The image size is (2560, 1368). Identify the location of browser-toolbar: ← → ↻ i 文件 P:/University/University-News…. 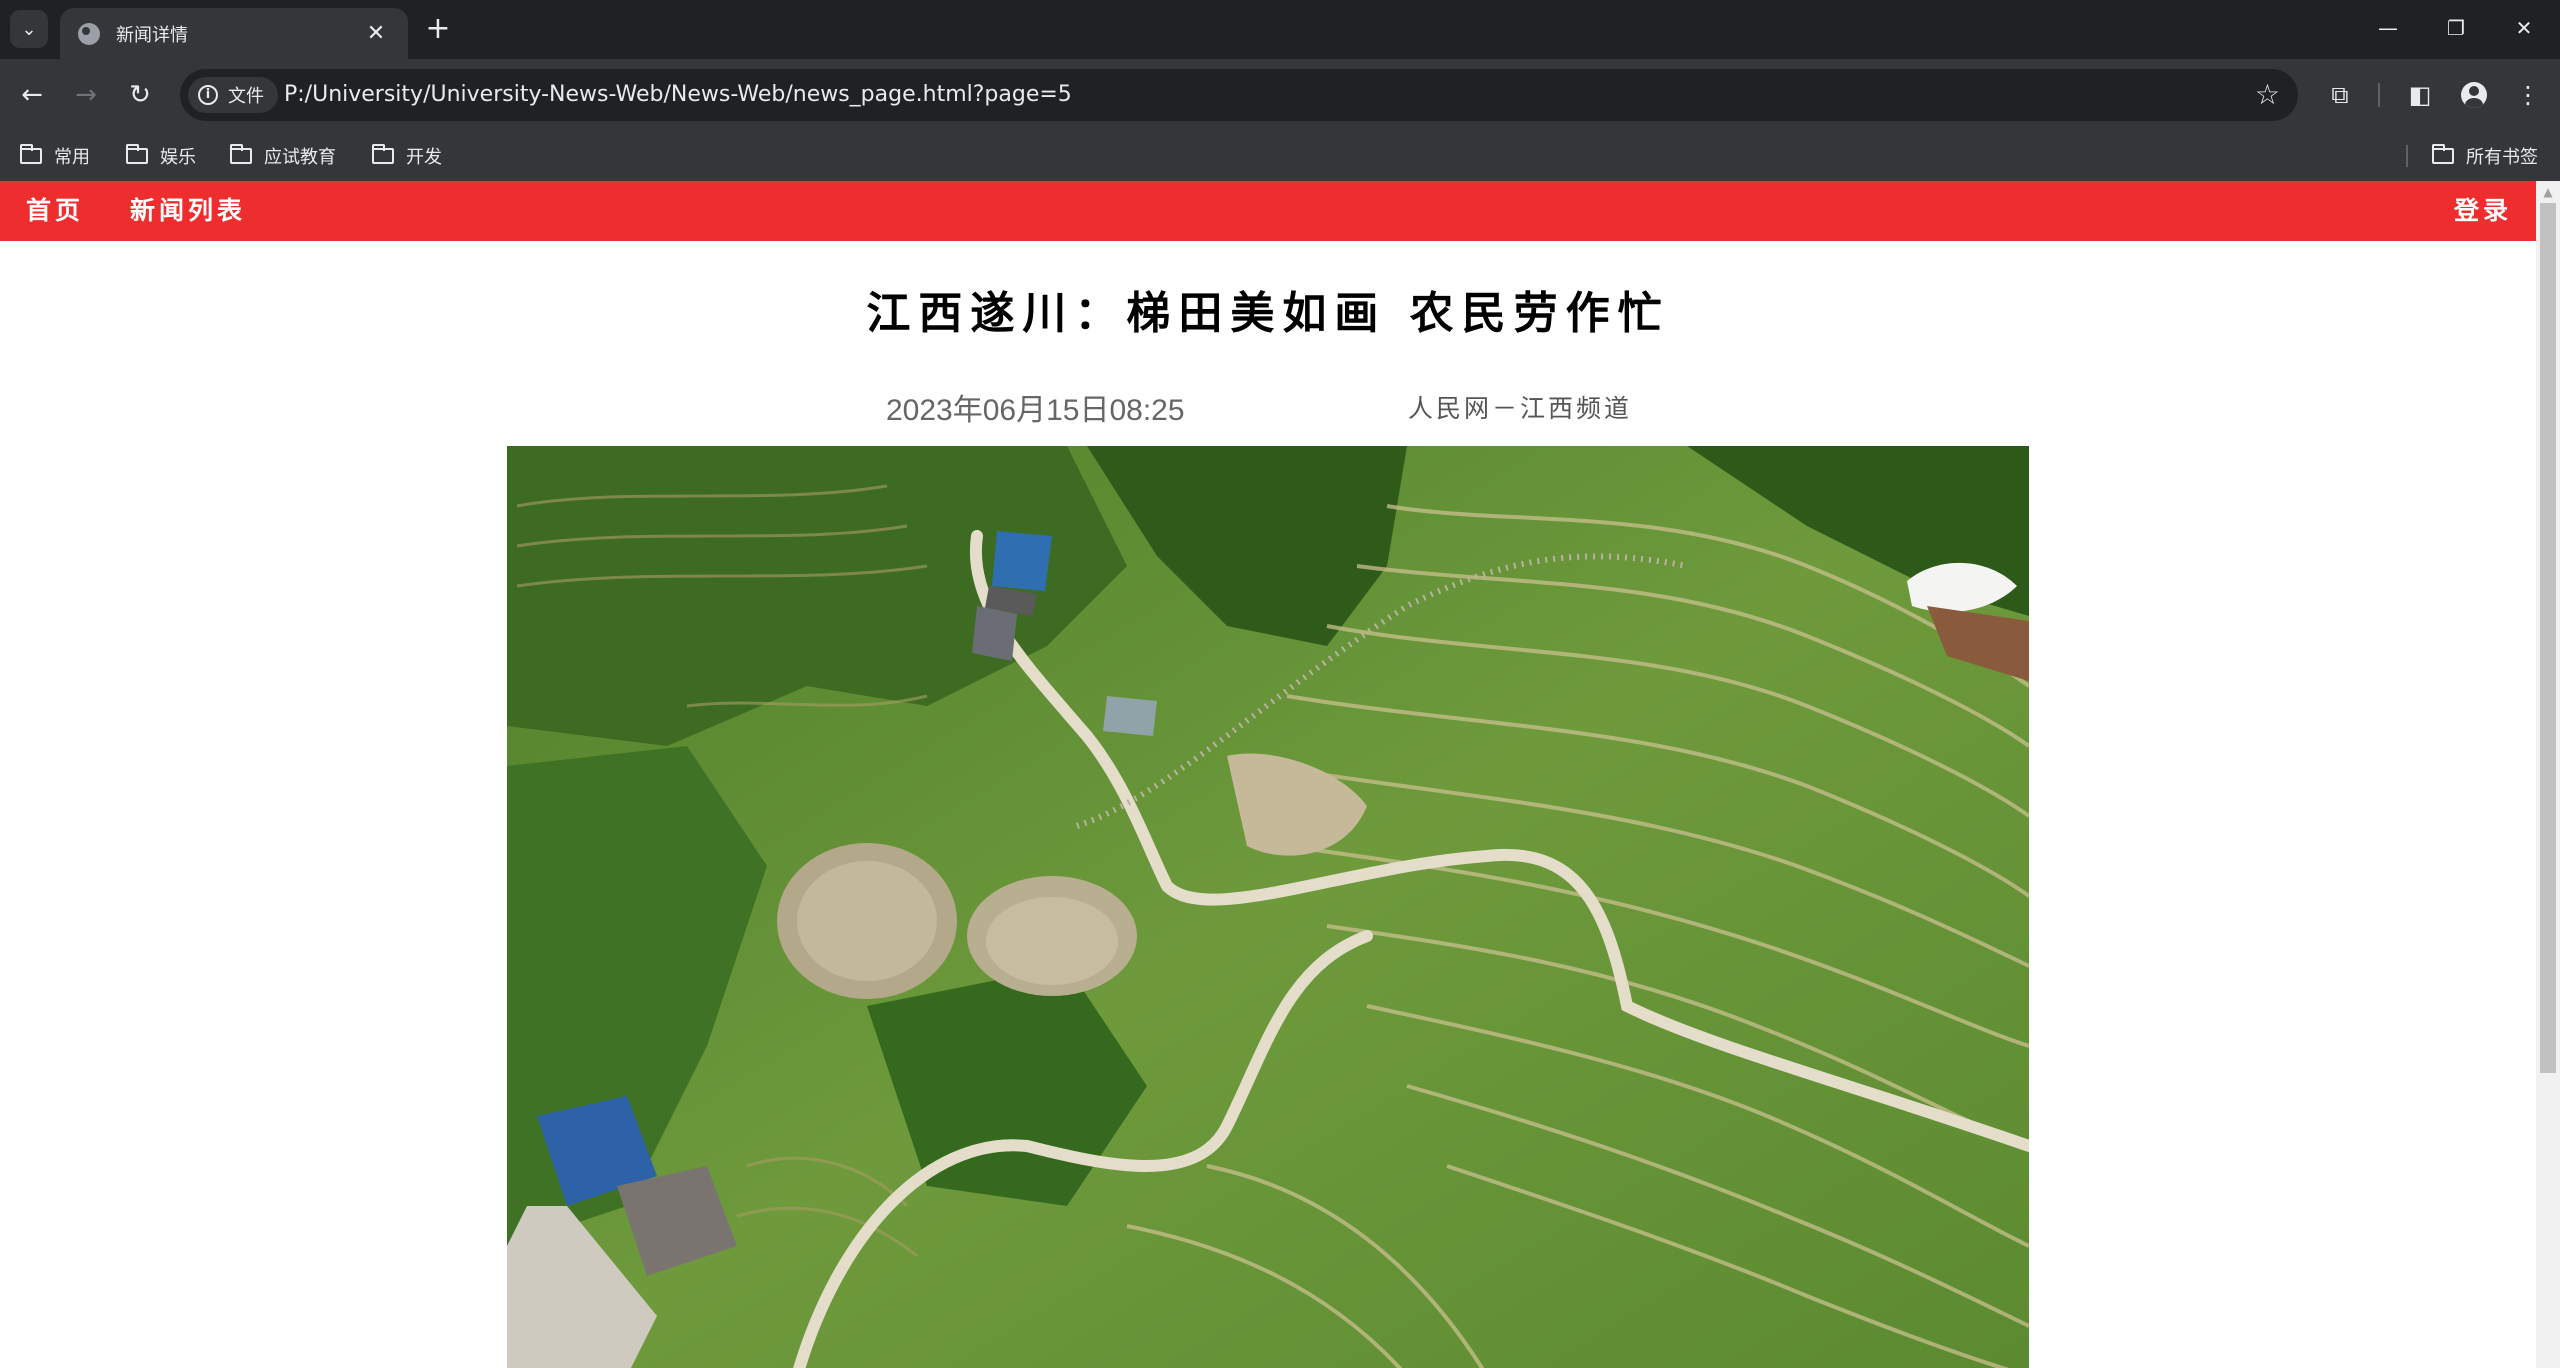
(1280, 95).